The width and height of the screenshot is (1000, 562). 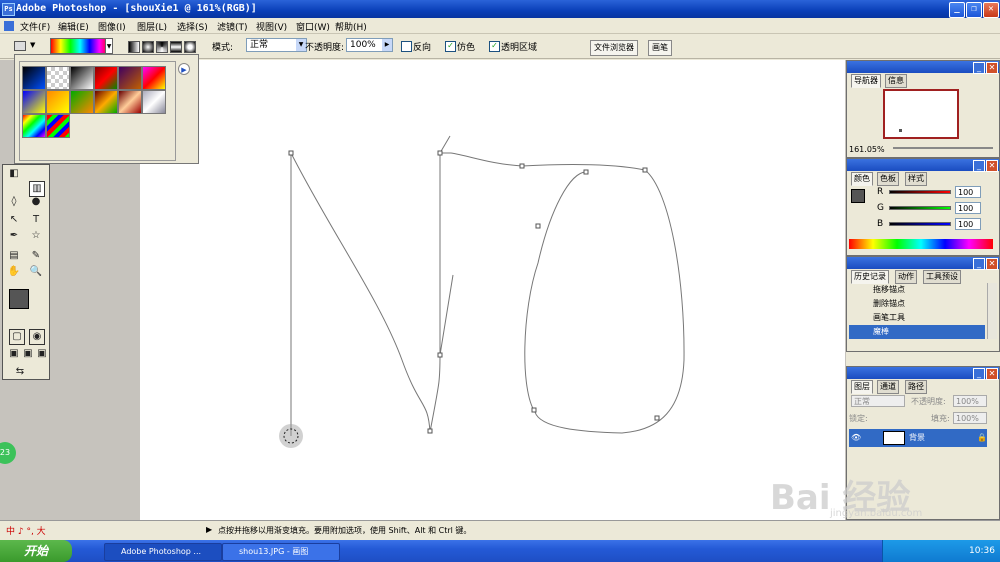 What do you see at coordinates (17, 337) in the screenshot?
I see `standard-mode-icon: ▢` at bounding box center [17, 337].